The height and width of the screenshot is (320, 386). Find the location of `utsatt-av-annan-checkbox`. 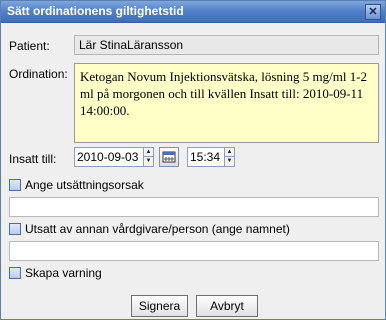

utsatt-av-annan-checkbox is located at coordinates (15, 229).